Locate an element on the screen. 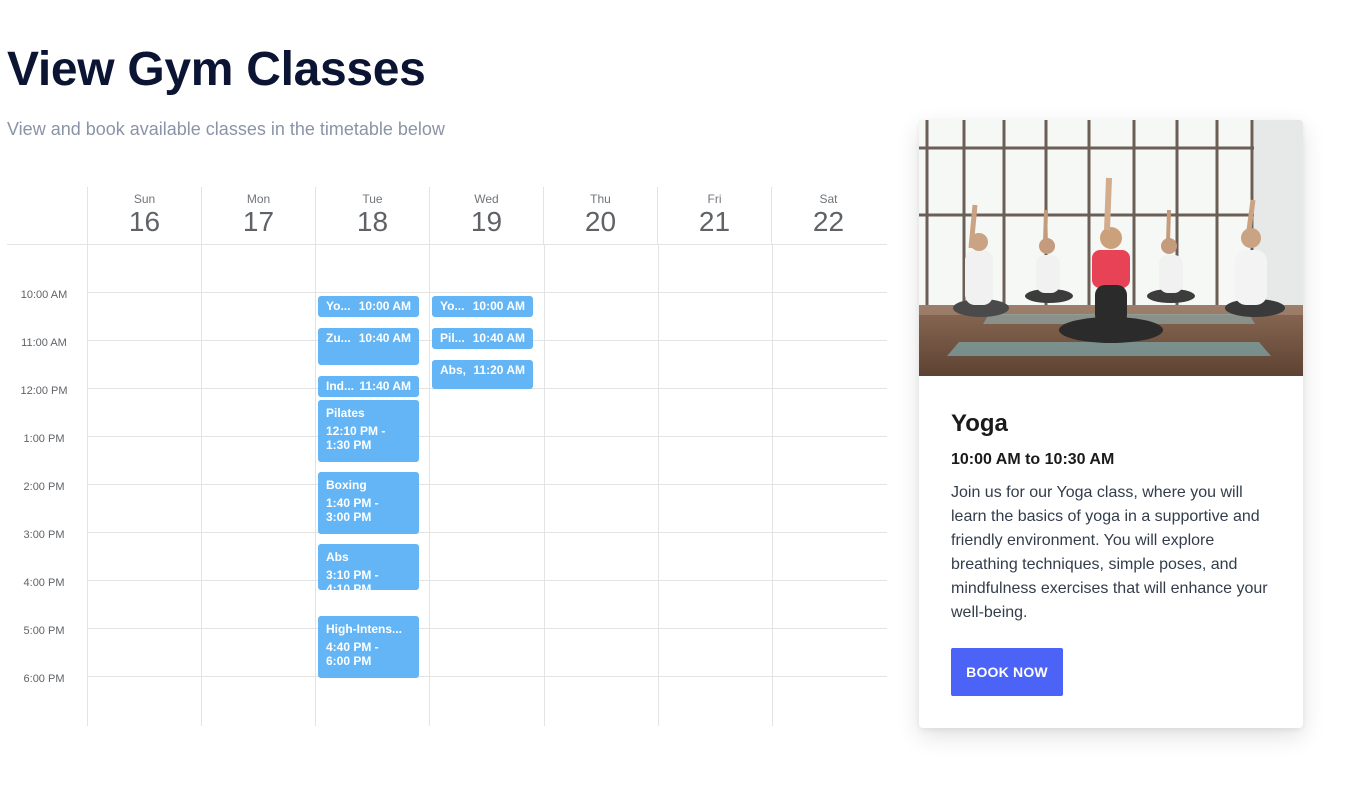 This screenshot has width=1361, height=794. day-number: 19 is located at coordinates (486, 221).